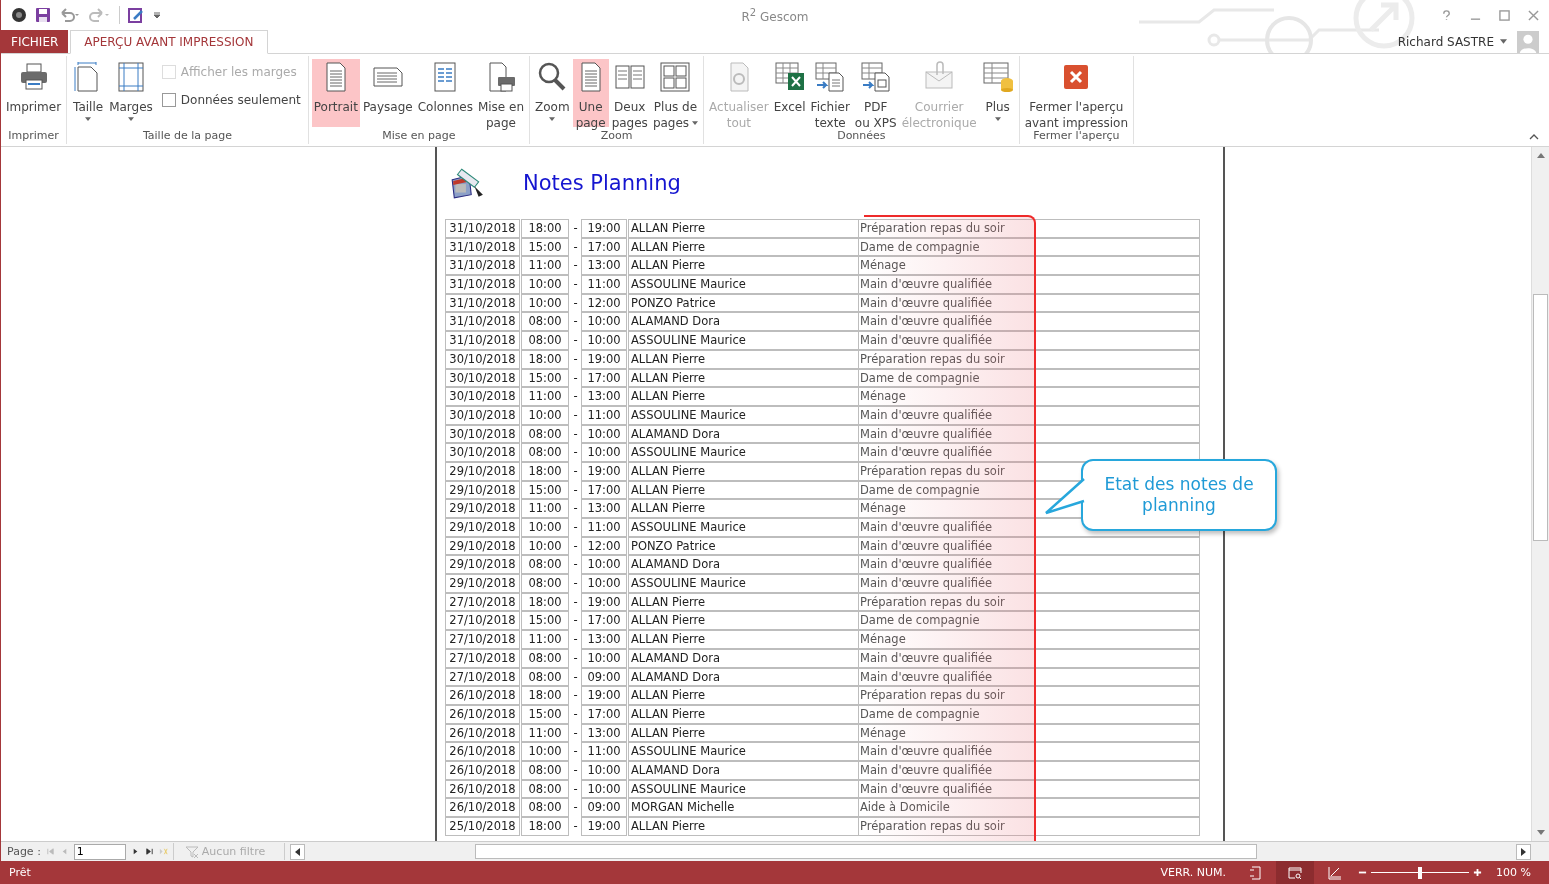  What do you see at coordinates (1533, 15) in the screenshot?
I see `close-icon` at bounding box center [1533, 15].